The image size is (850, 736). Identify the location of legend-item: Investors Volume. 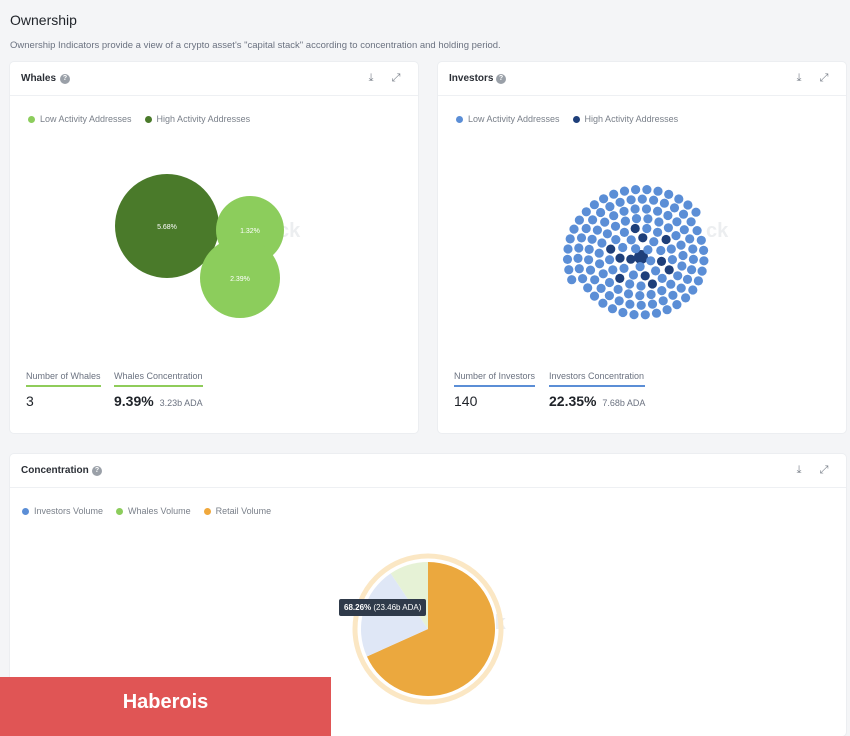
(62, 511).